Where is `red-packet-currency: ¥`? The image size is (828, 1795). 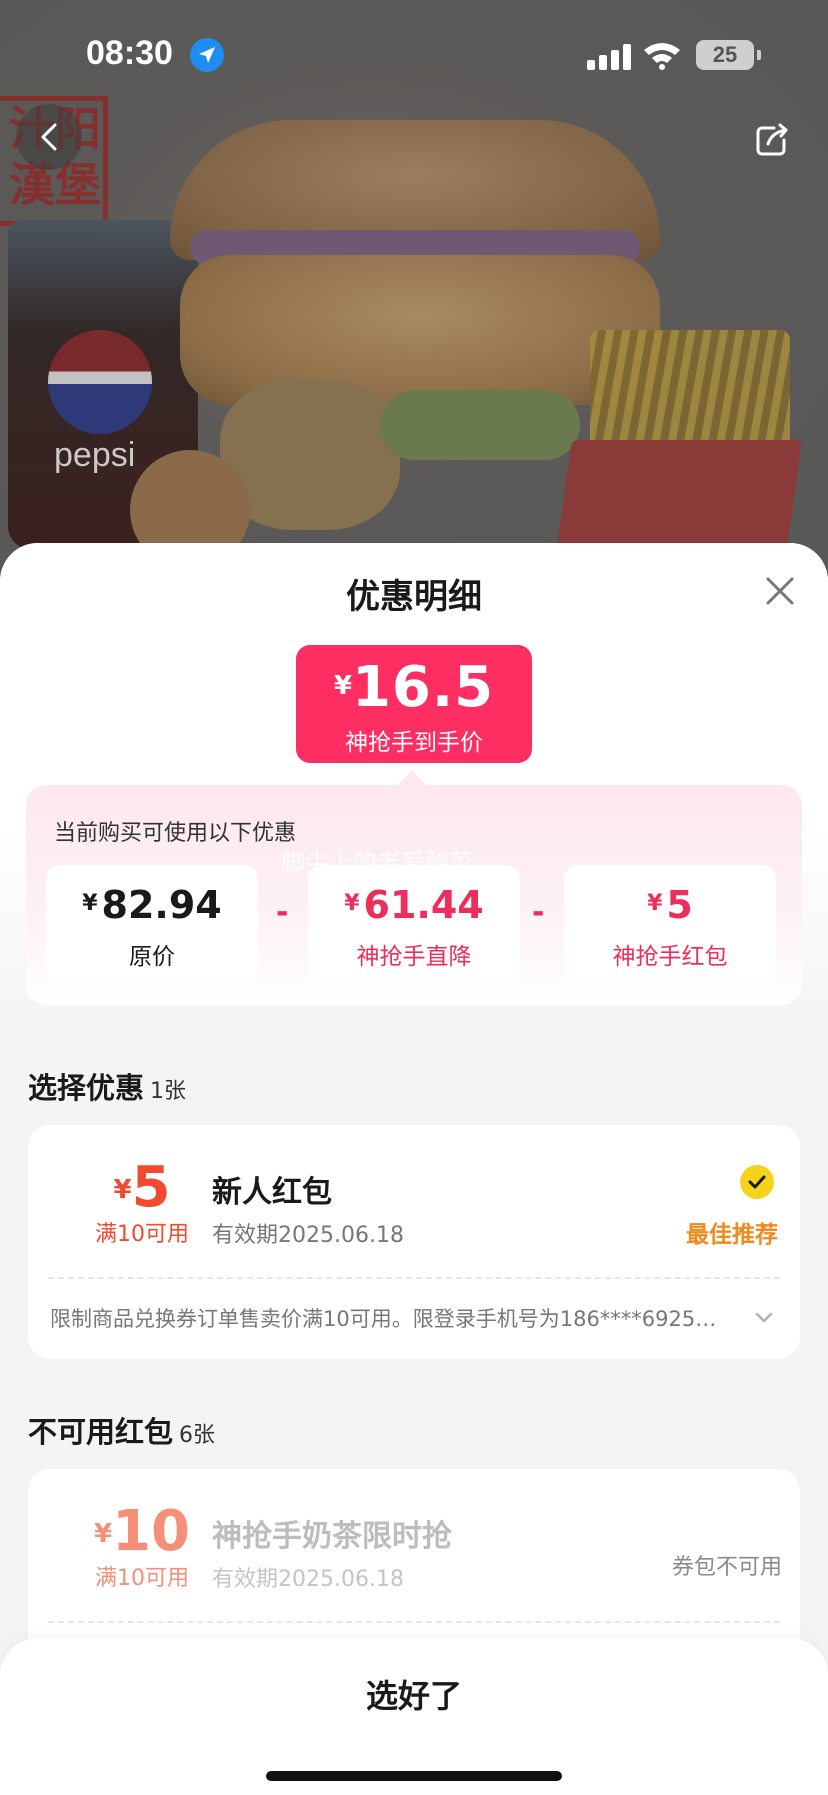 red-packet-currency: ¥ is located at coordinates (655, 903).